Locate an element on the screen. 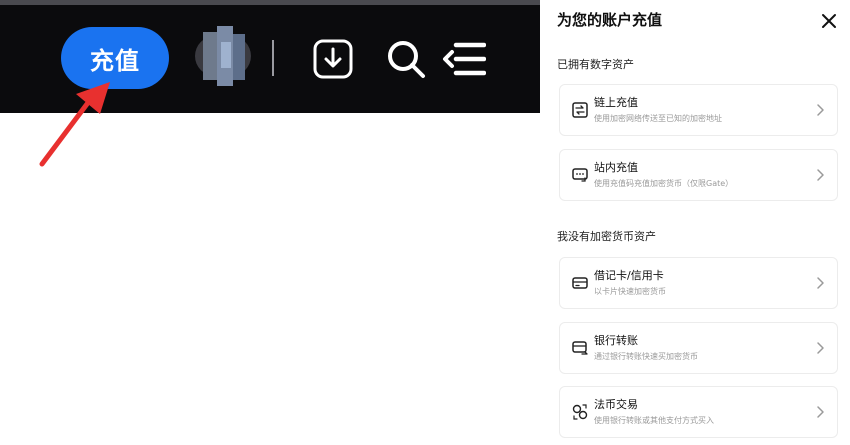  option-subtitle: 以卡片快速加密货币 is located at coordinates (630, 291).